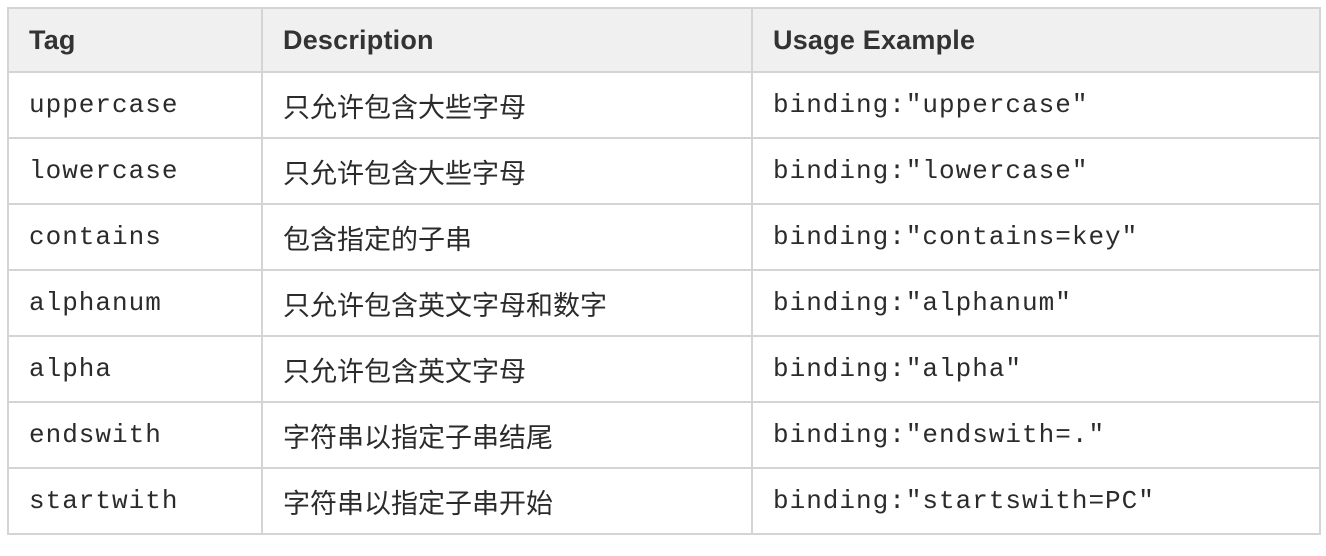 Image resolution: width=1326 pixels, height=556 pixels. I want to click on example-cell: binding:"alphanum", so click(1036, 303).